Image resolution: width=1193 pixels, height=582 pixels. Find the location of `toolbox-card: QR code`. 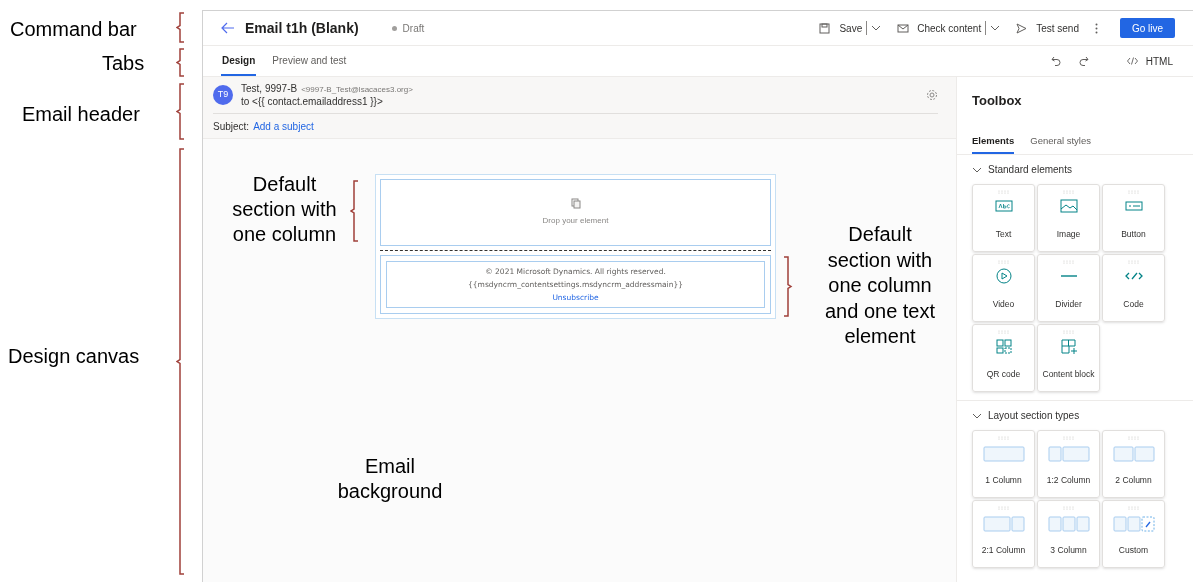

toolbox-card: QR code is located at coordinates (1003, 357).